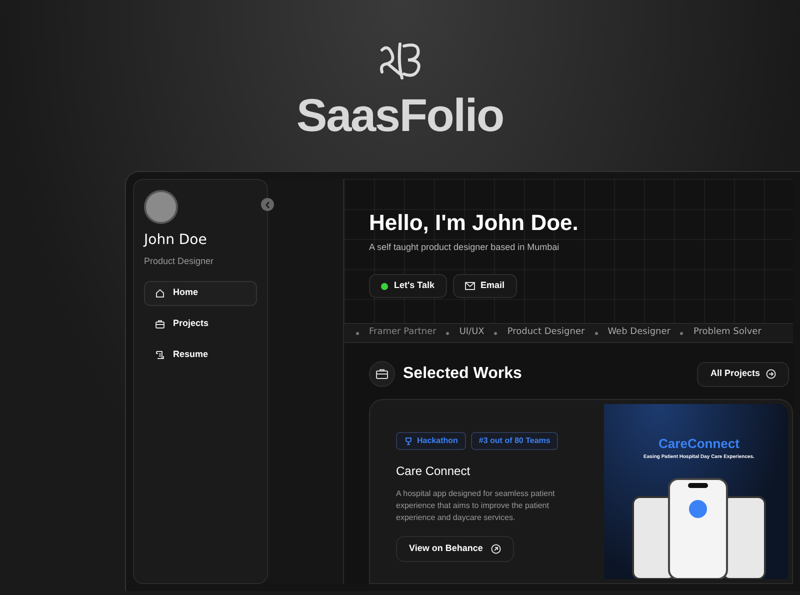 The image size is (800, 595). I want to click on nav-item: Resume, so click(200, 355).